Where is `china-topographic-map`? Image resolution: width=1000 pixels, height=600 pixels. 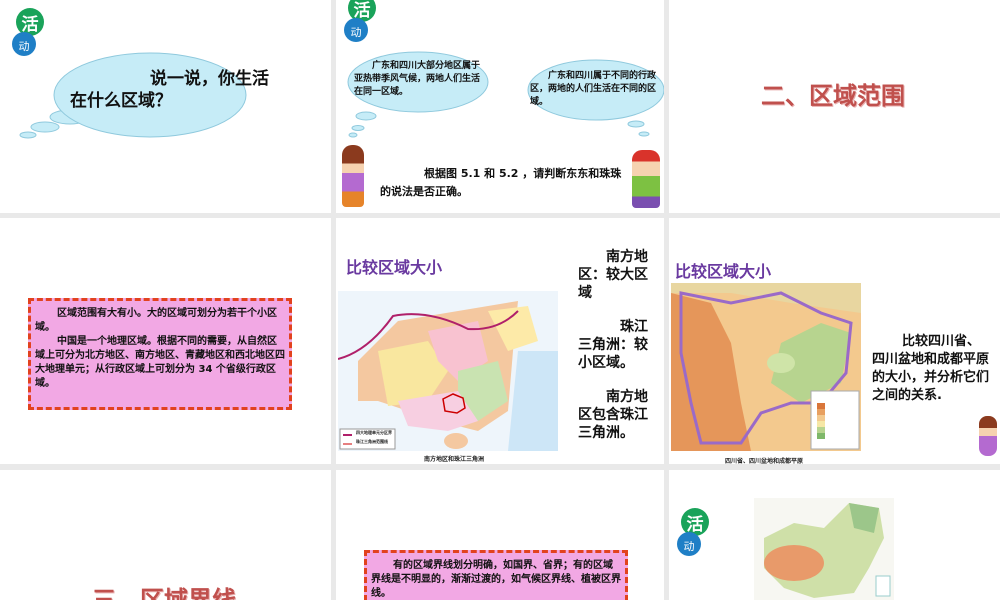
china-topographic-map is located at coordinates (824, 549).